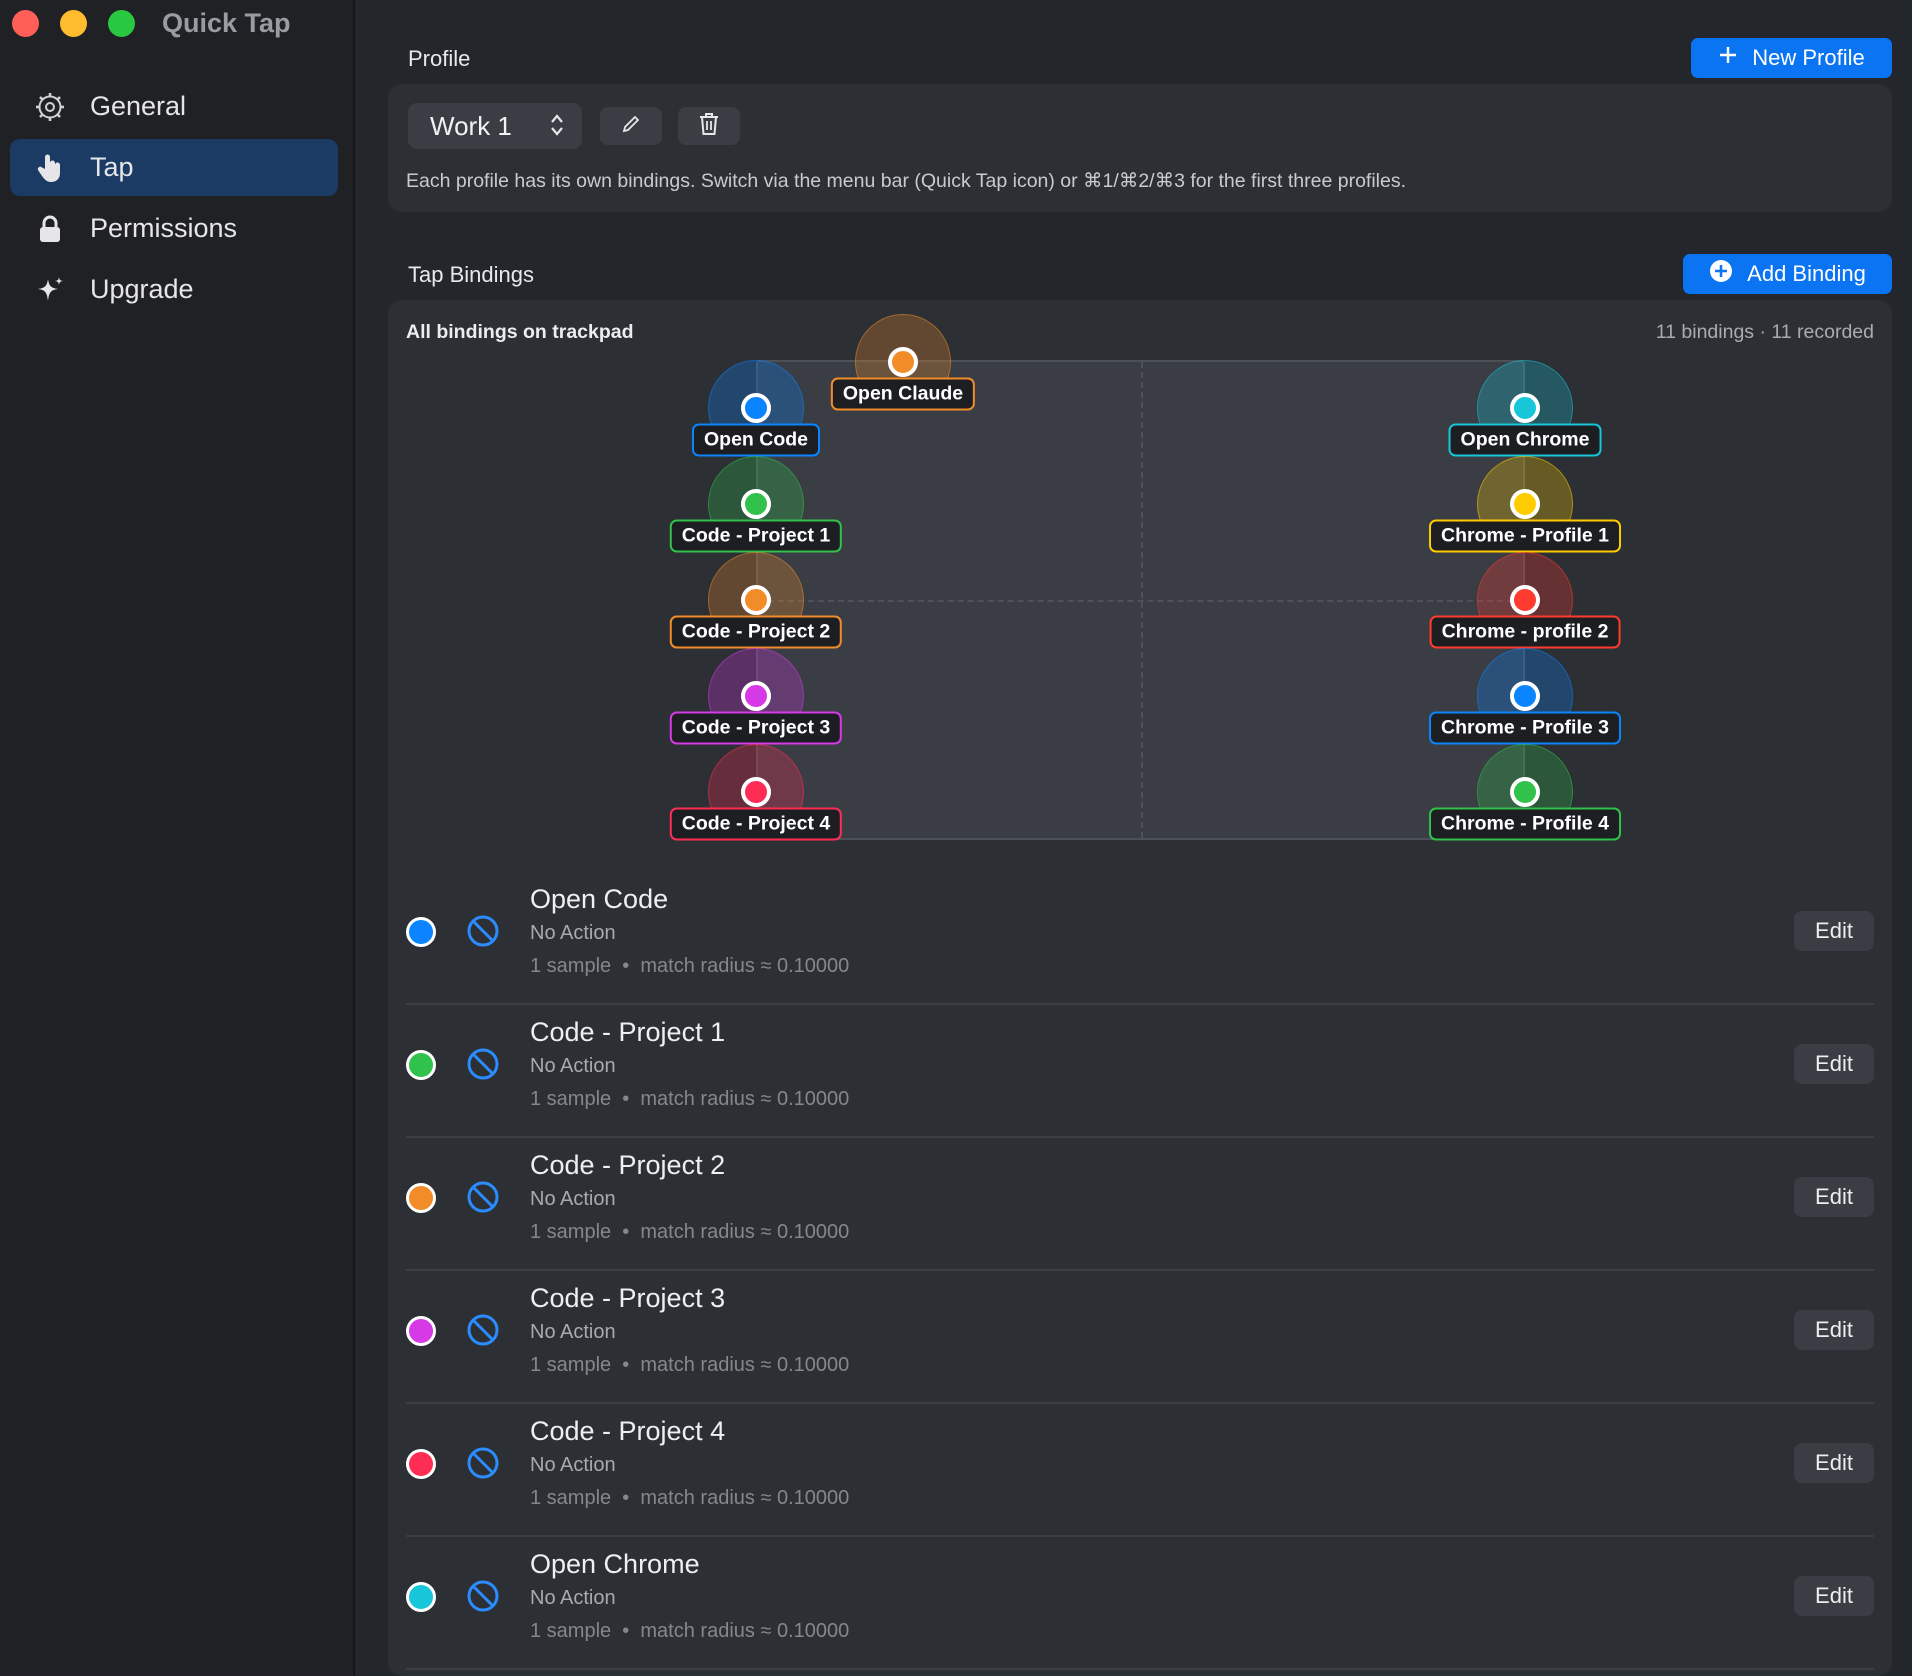  Describe the element at coordinates (164, 228) in the screenshot. I see `sidebar-item-label: Permissions` at that location.